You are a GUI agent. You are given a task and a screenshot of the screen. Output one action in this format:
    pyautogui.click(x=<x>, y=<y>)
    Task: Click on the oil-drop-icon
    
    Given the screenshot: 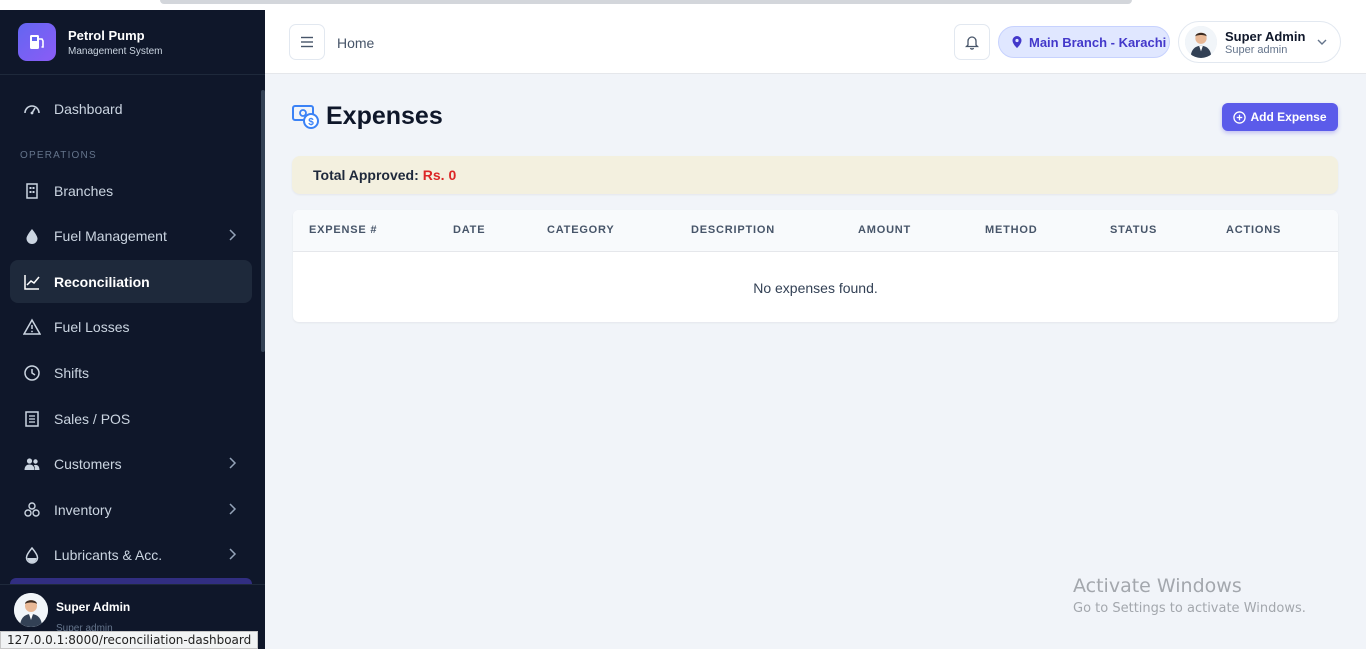 What is the action you would take?
    pyautogui.click(x=32, y=555)
    